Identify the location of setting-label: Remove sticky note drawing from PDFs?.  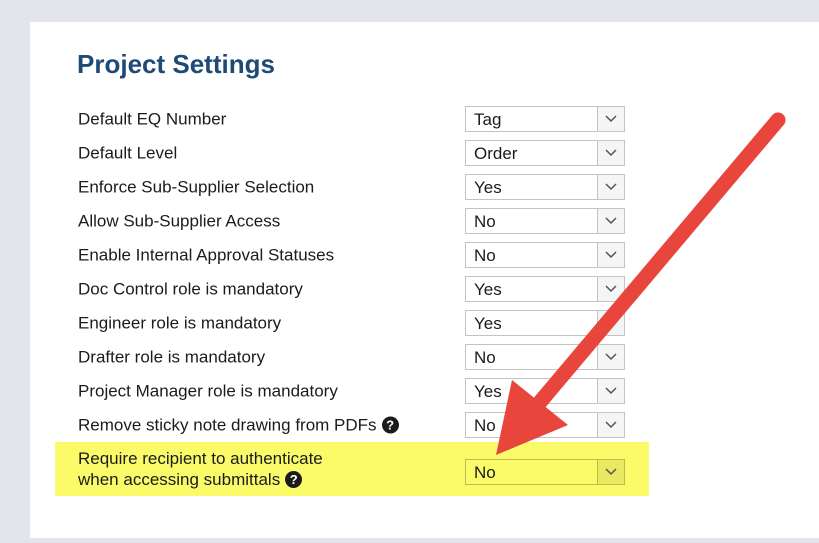
(238, 425).